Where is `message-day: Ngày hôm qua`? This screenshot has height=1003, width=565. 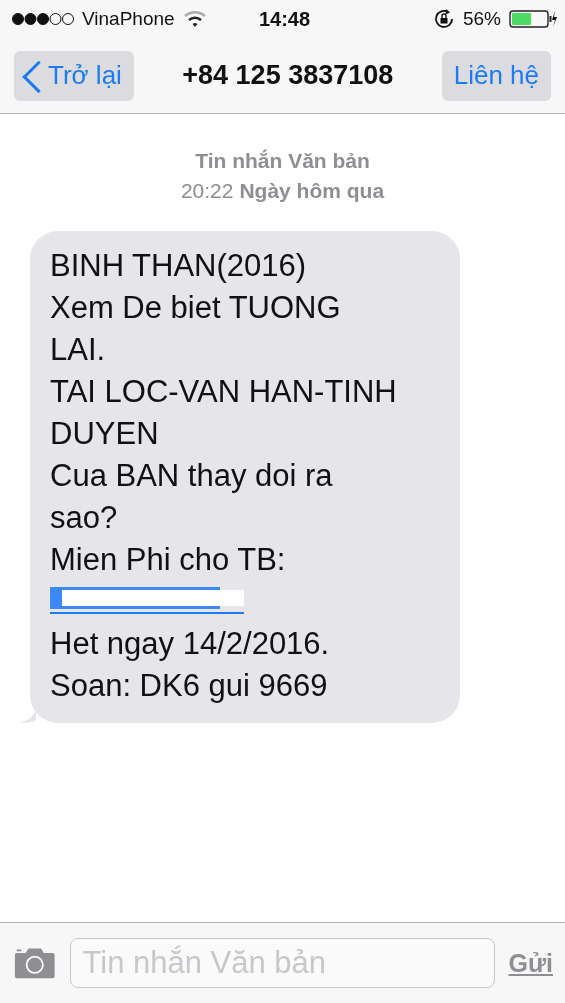 message-day: Ngày hôm qua is located at coordinates (312, 191).